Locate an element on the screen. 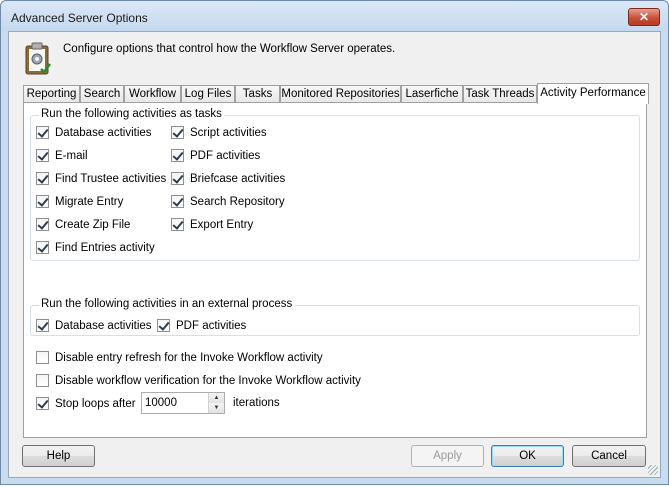 Image resolution: width=669 pixels, height=487 pixels. task-database-activities-checkbox: Database activities is located at coordinates (94, 132).